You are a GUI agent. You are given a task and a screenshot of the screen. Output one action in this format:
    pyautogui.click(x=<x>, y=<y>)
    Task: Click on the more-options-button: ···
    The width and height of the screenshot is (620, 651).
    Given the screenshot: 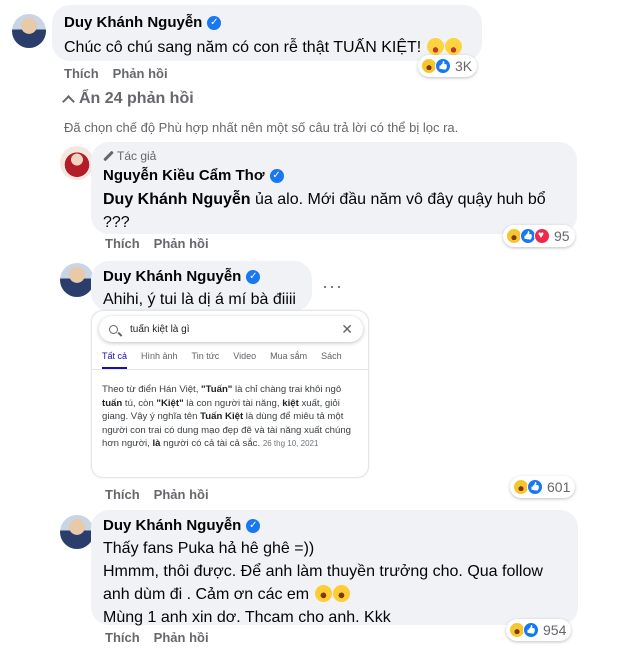 What is the action you would take?
    pyautogui.click(x=332, y=286)
    